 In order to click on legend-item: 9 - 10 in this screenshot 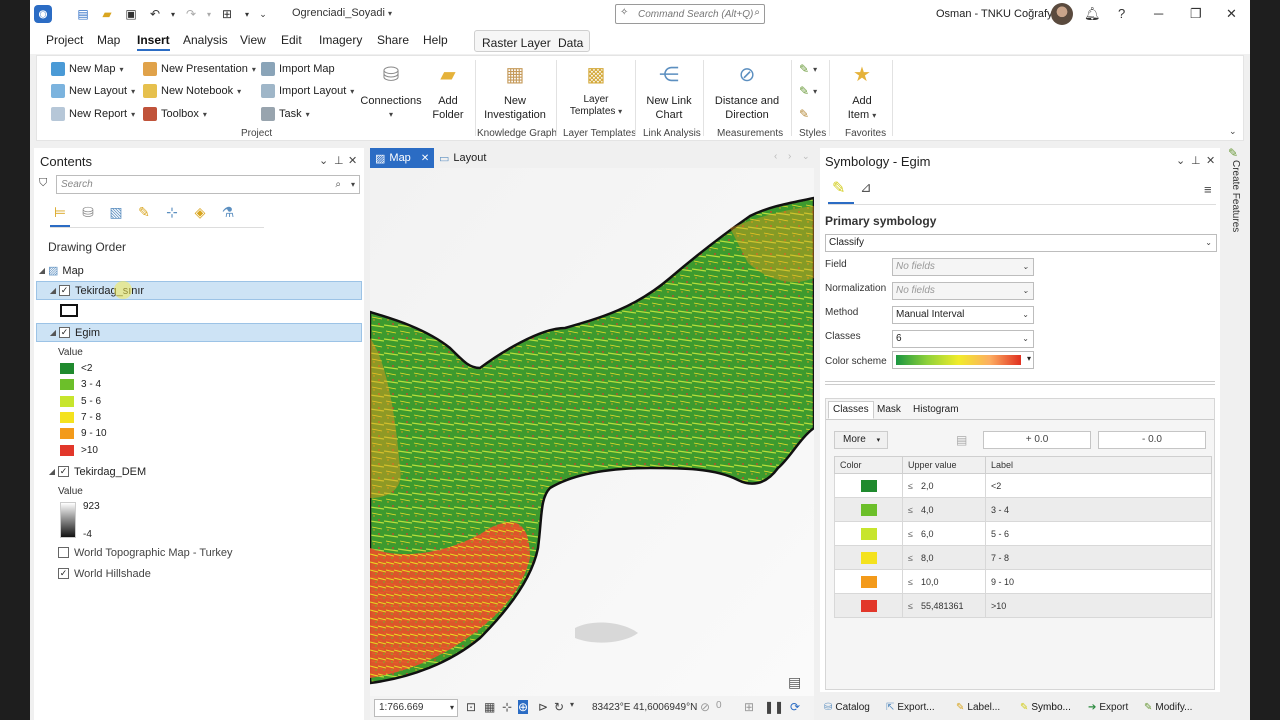, I will do `click(83, 434)`.